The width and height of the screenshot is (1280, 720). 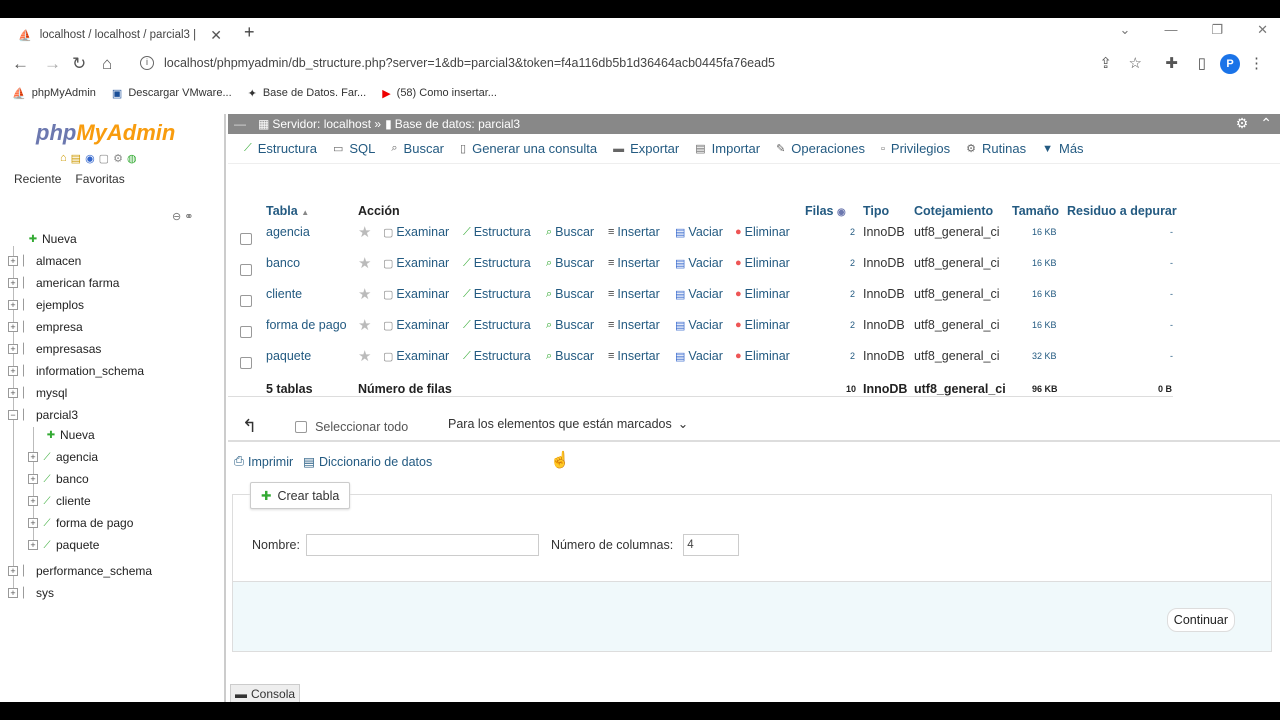 What do you see at coordinates (288, 232) in the screenshot?
I see `table-name-link: agencia` at bounding box center [288, 232].